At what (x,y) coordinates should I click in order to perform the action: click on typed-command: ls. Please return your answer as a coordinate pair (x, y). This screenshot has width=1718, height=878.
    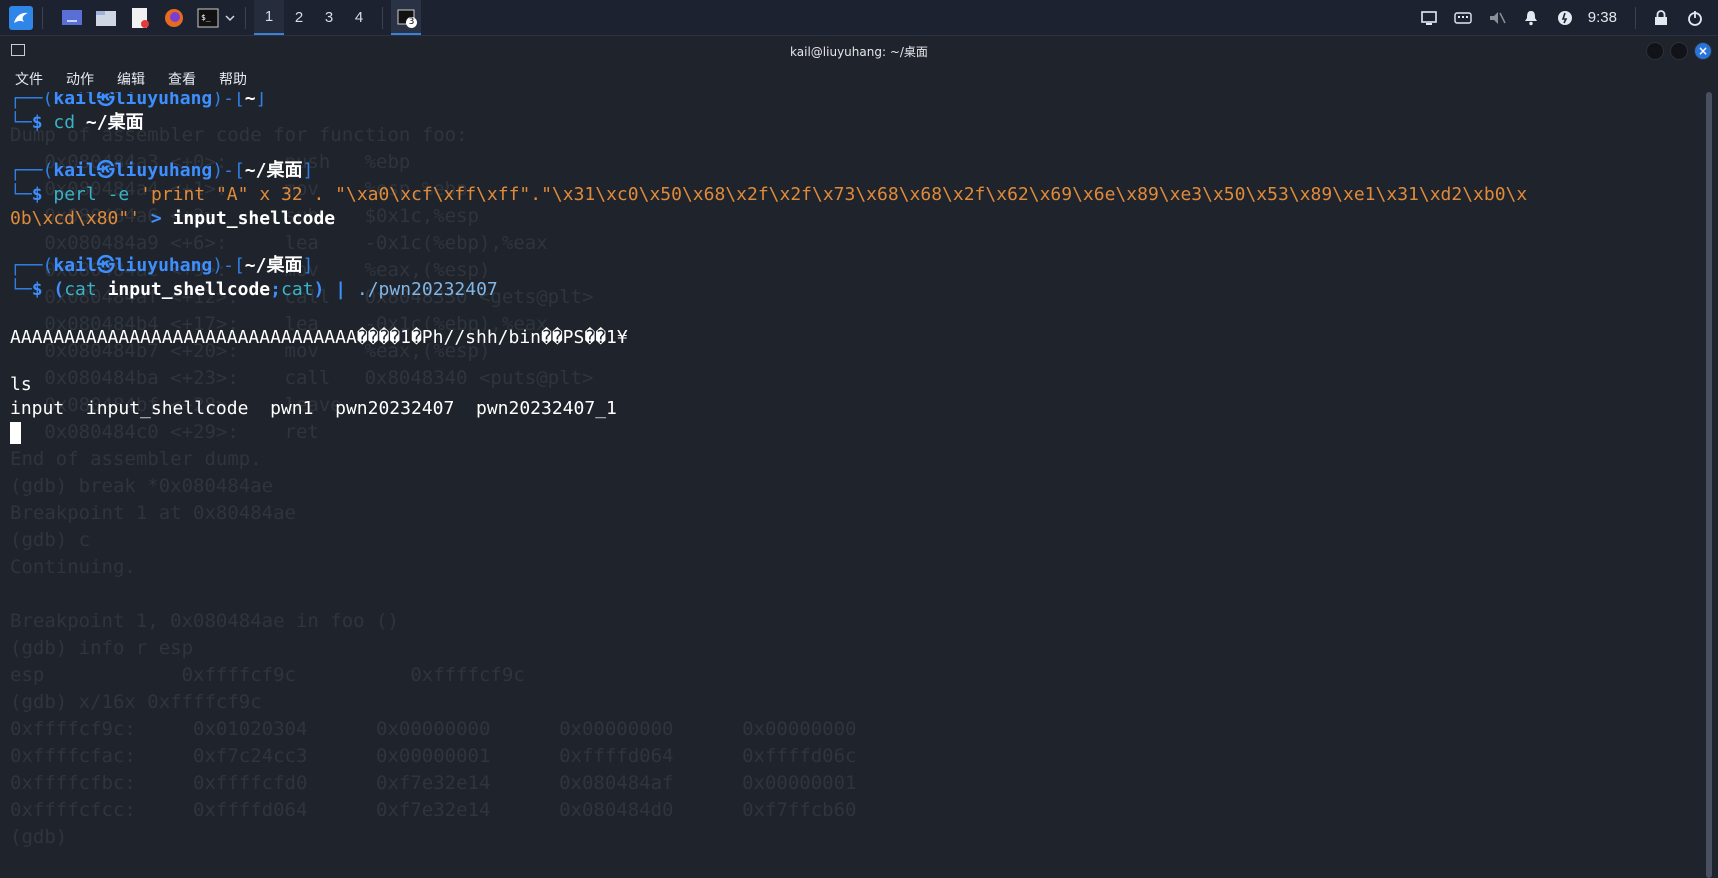
    Looking at the image, I should click on (21, 384).